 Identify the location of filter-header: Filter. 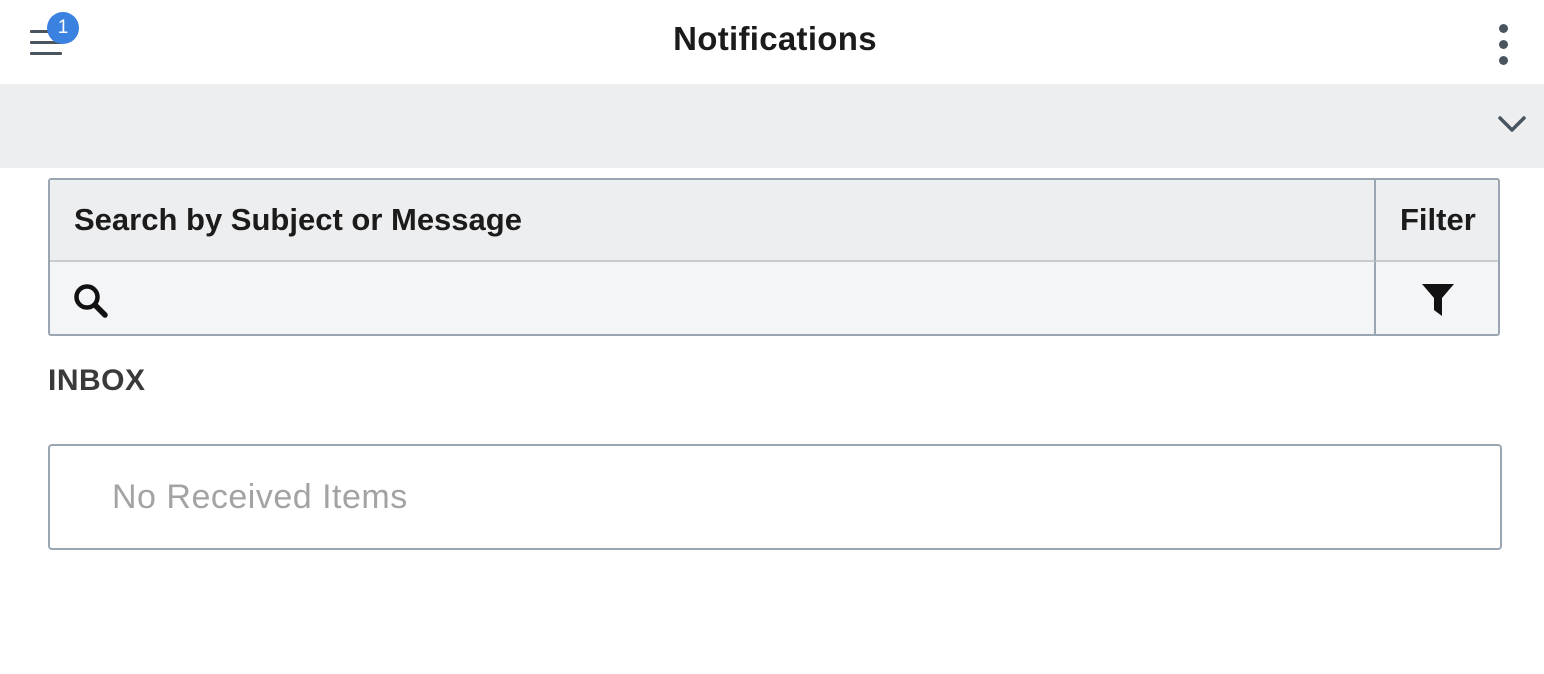
(1437, 221).